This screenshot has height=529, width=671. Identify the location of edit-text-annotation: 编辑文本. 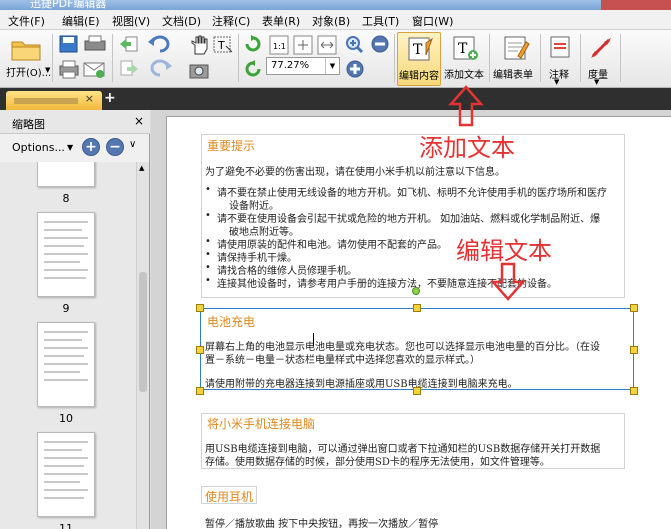
(504, 251).